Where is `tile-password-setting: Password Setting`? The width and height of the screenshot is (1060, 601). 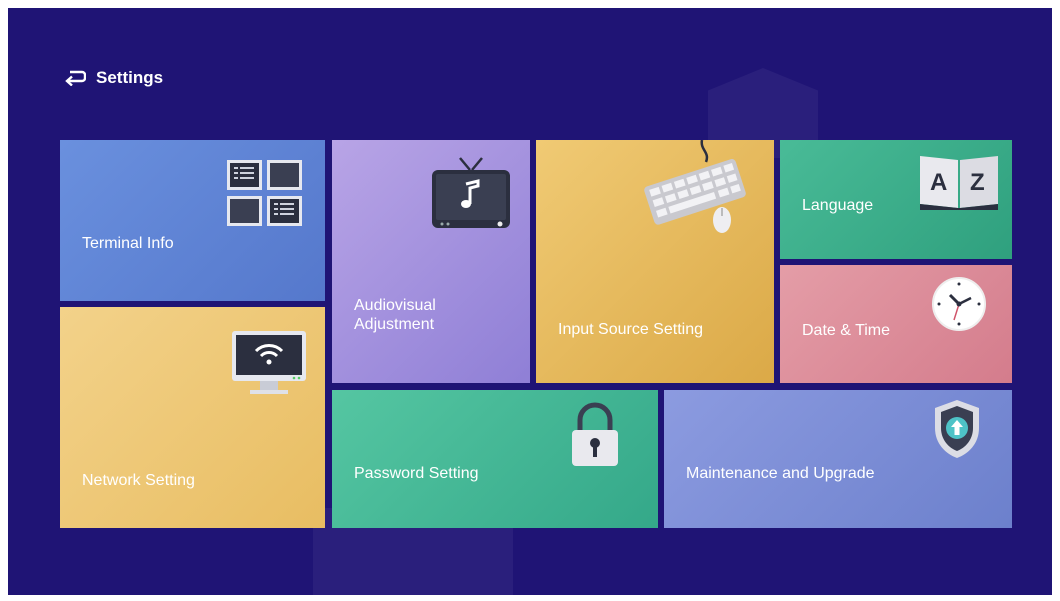 tile-password-setting: Password Setting is located at coordinates (495, 459).